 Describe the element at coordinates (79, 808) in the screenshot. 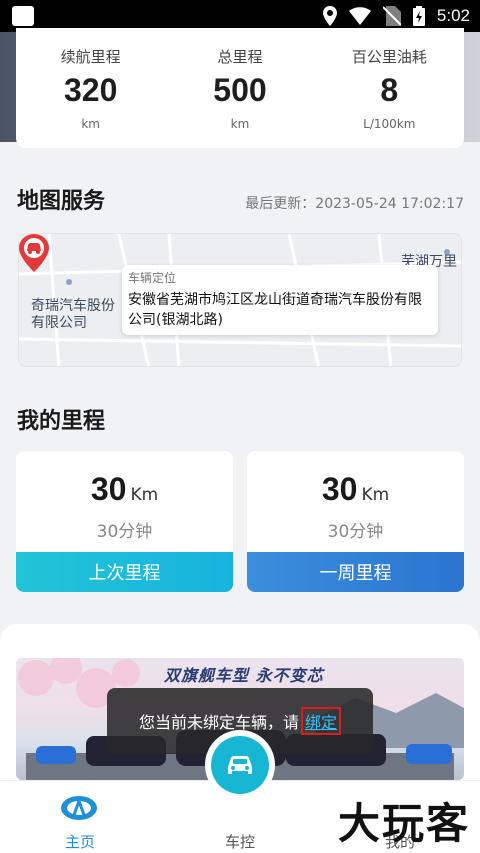

I see `chery-logo-icon` at that location.